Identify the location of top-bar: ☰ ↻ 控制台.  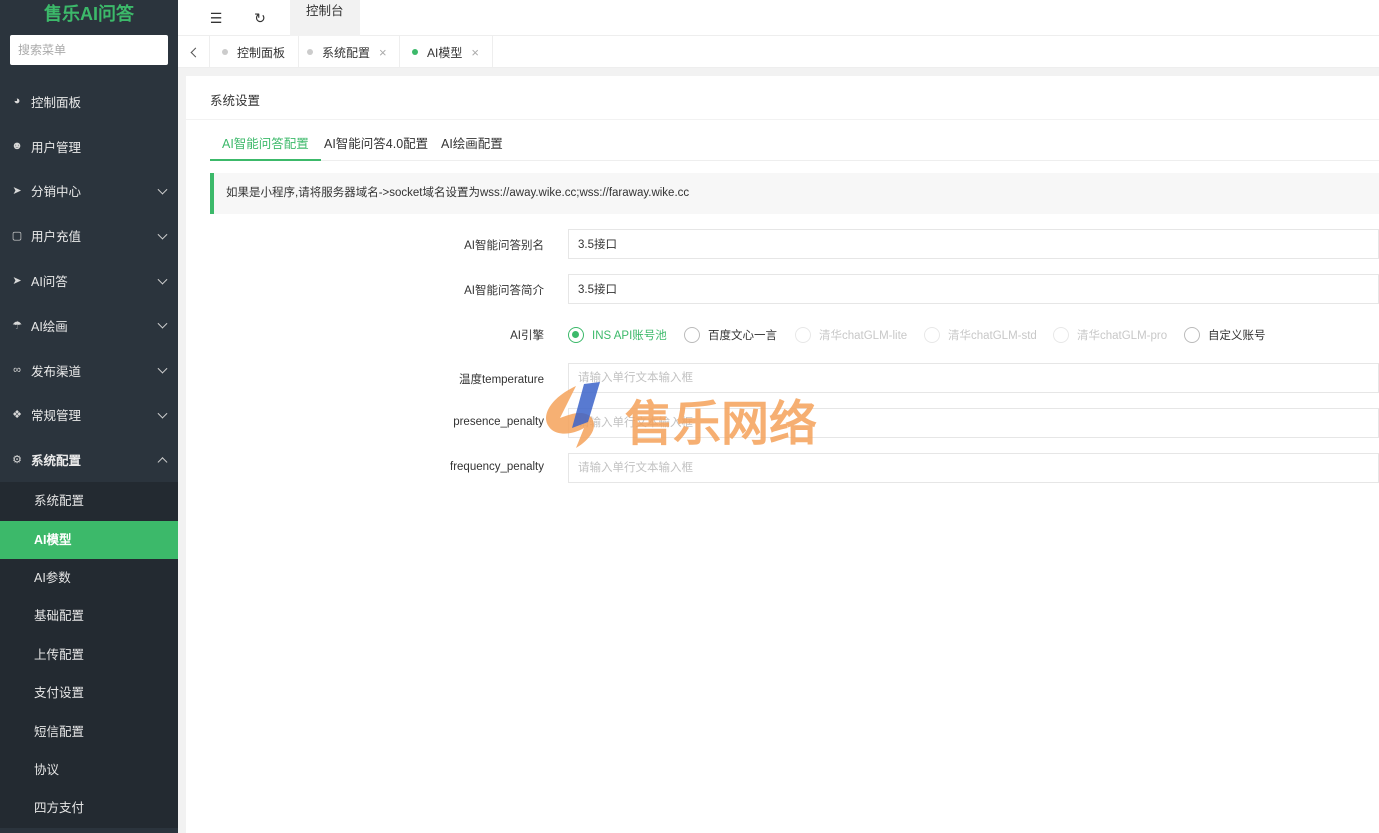
(778, 18).